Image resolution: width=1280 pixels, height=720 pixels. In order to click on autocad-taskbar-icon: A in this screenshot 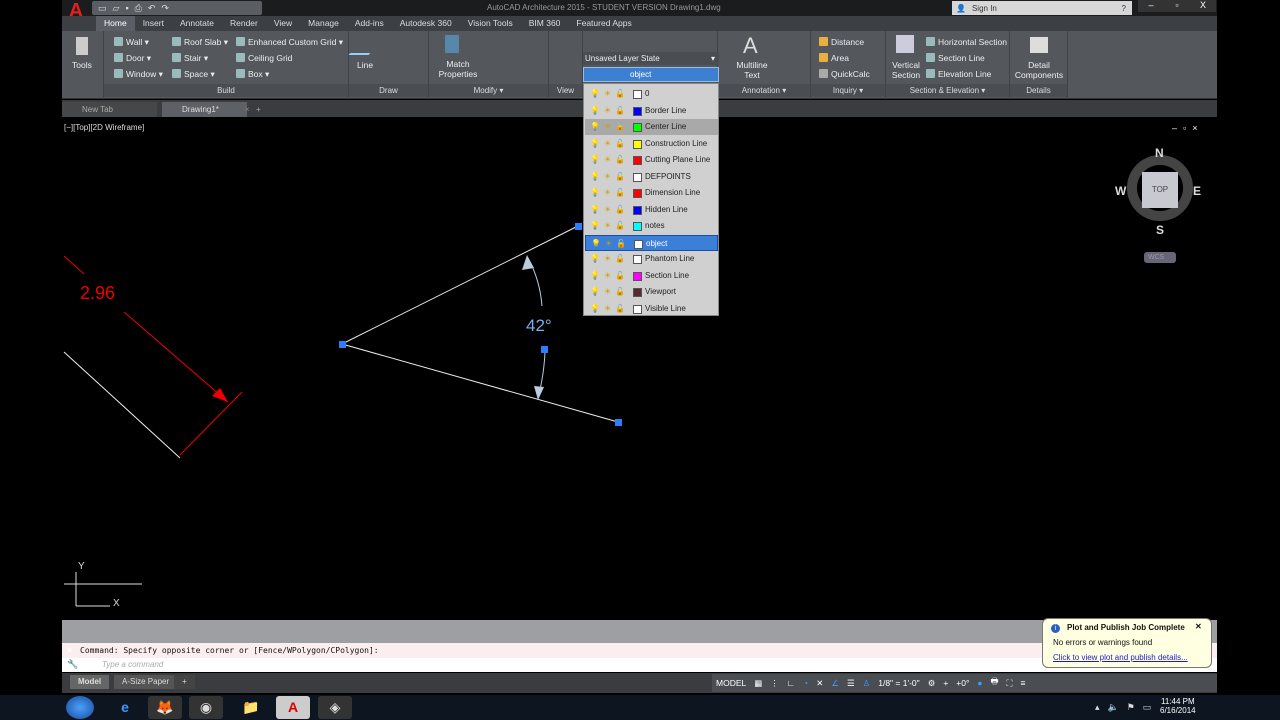, I will do `click(293, 707)`.